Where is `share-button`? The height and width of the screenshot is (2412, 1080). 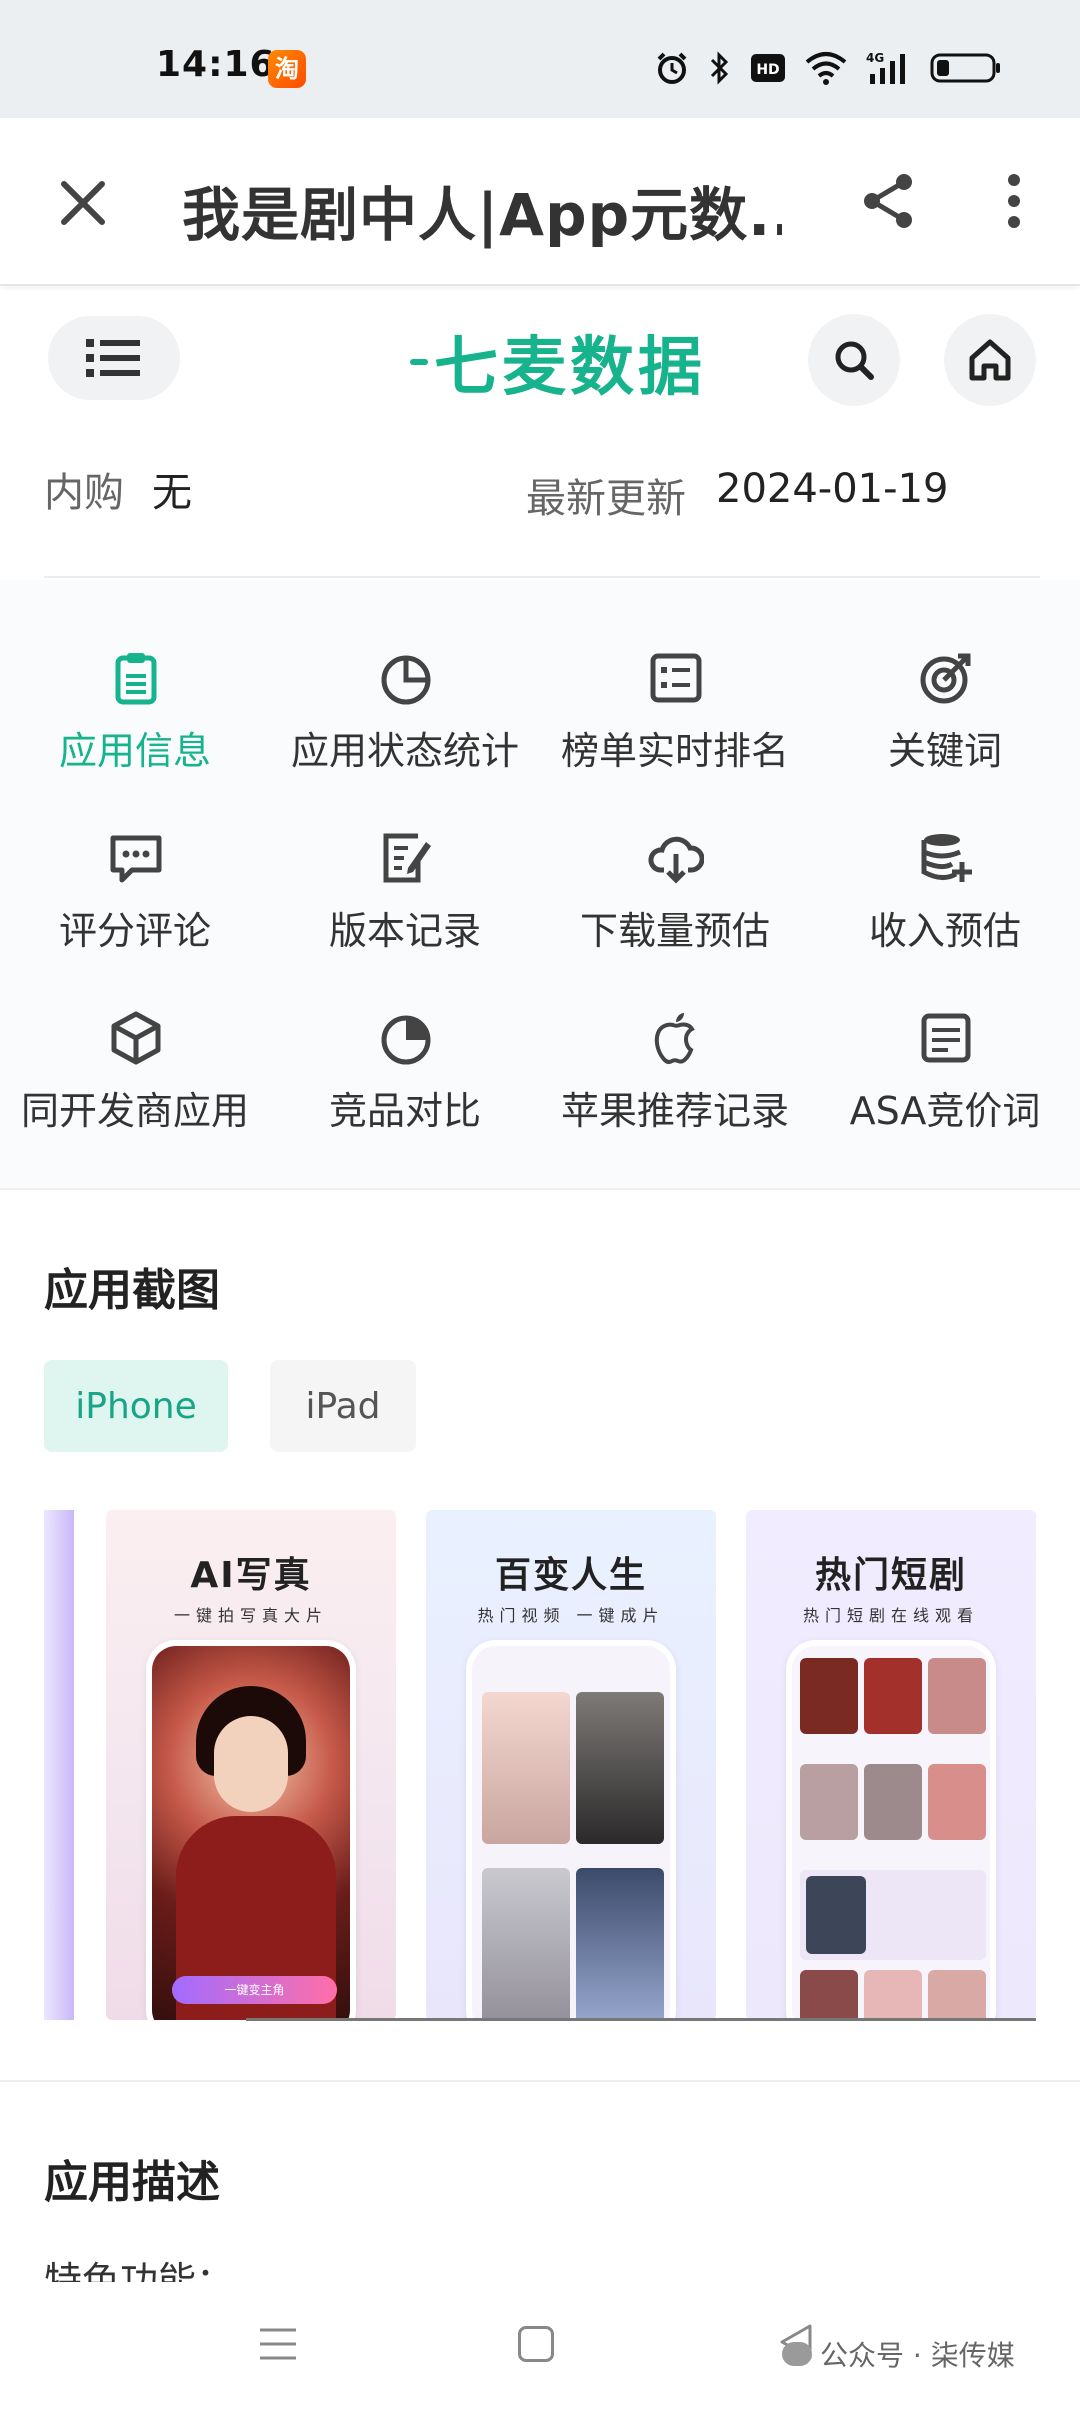
share-button is located at coordinates (889, 201).